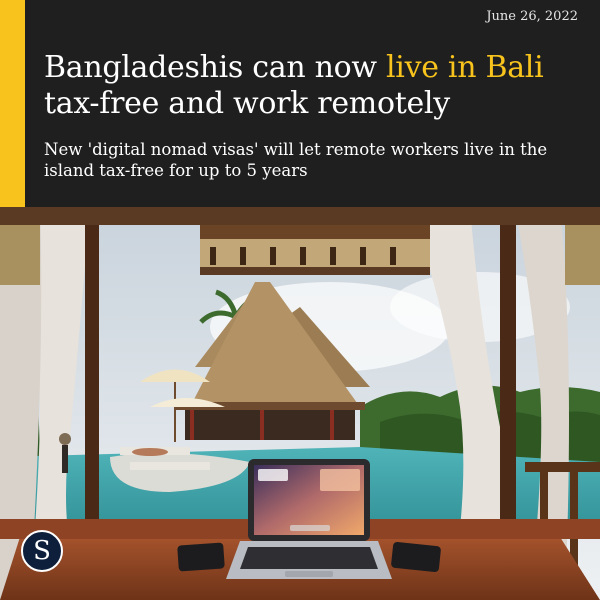  What do you see at coordinates (532, 16) in the screenshot?
I see `publish-date: June 26, 2022` at bounding box center [532, 16].